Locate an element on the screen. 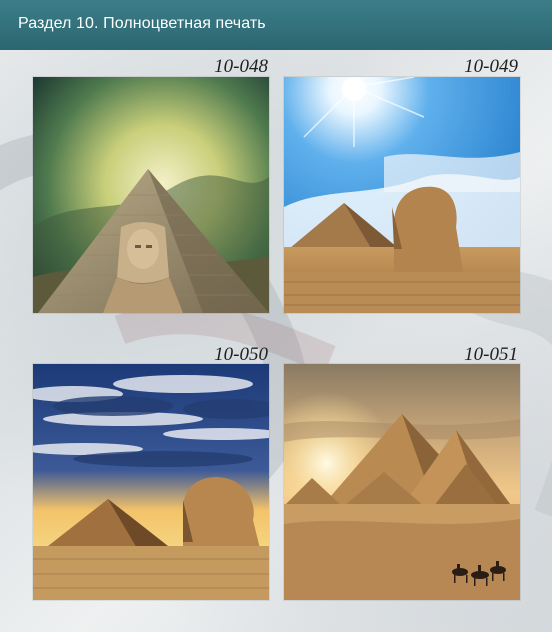  section-header: Раздел 10. Полноцветная печать is located at coordinates (276, 25).